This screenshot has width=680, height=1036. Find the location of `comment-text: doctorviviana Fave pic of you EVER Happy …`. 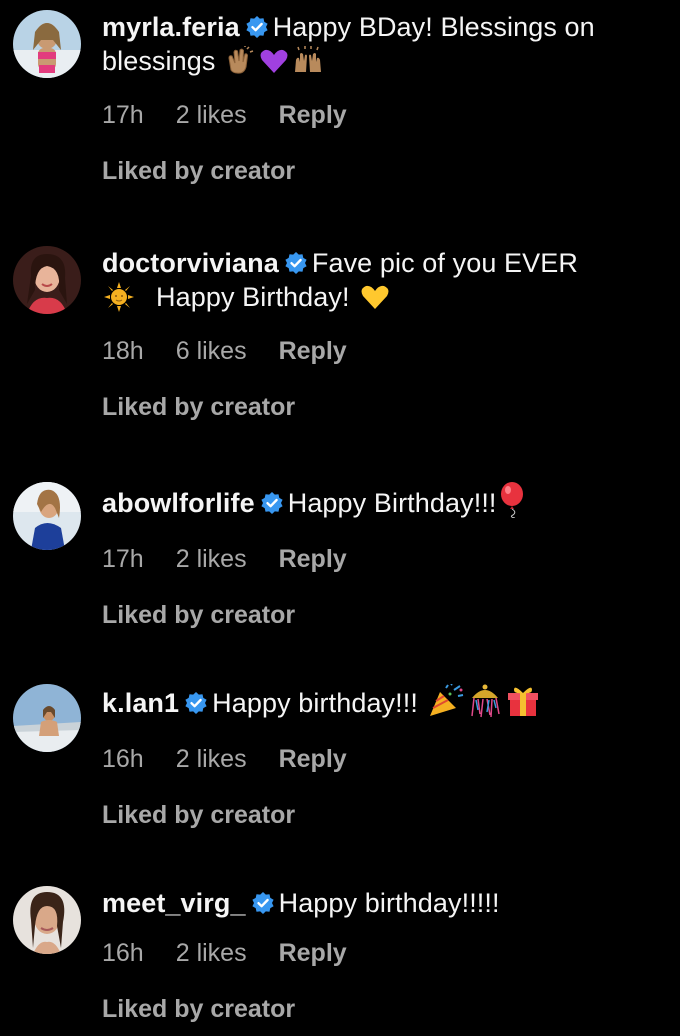

comment-text: doctorviviana Fave pic of you EVER Happy … is located at coordinates (384, 283).